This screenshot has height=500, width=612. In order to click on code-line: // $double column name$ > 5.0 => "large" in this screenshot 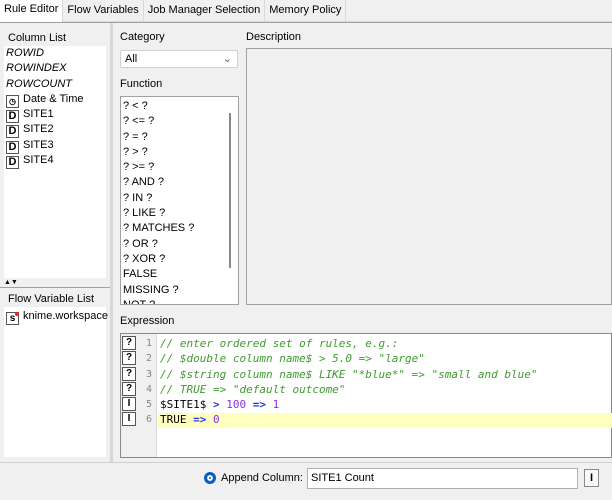, I will do `click(292, 359)`.